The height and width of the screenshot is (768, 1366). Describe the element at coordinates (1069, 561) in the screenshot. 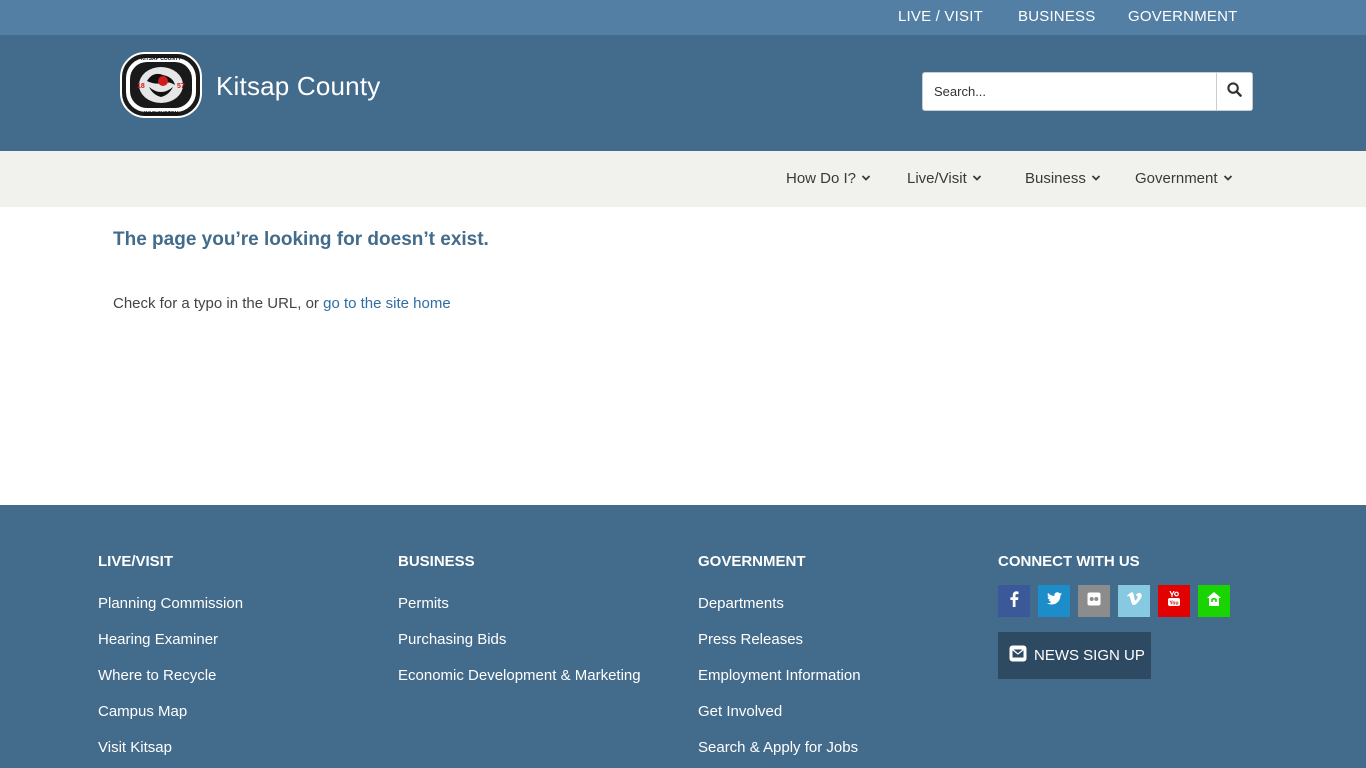

I see `footer-heading-connect: CONNECT WITH US` at that location.